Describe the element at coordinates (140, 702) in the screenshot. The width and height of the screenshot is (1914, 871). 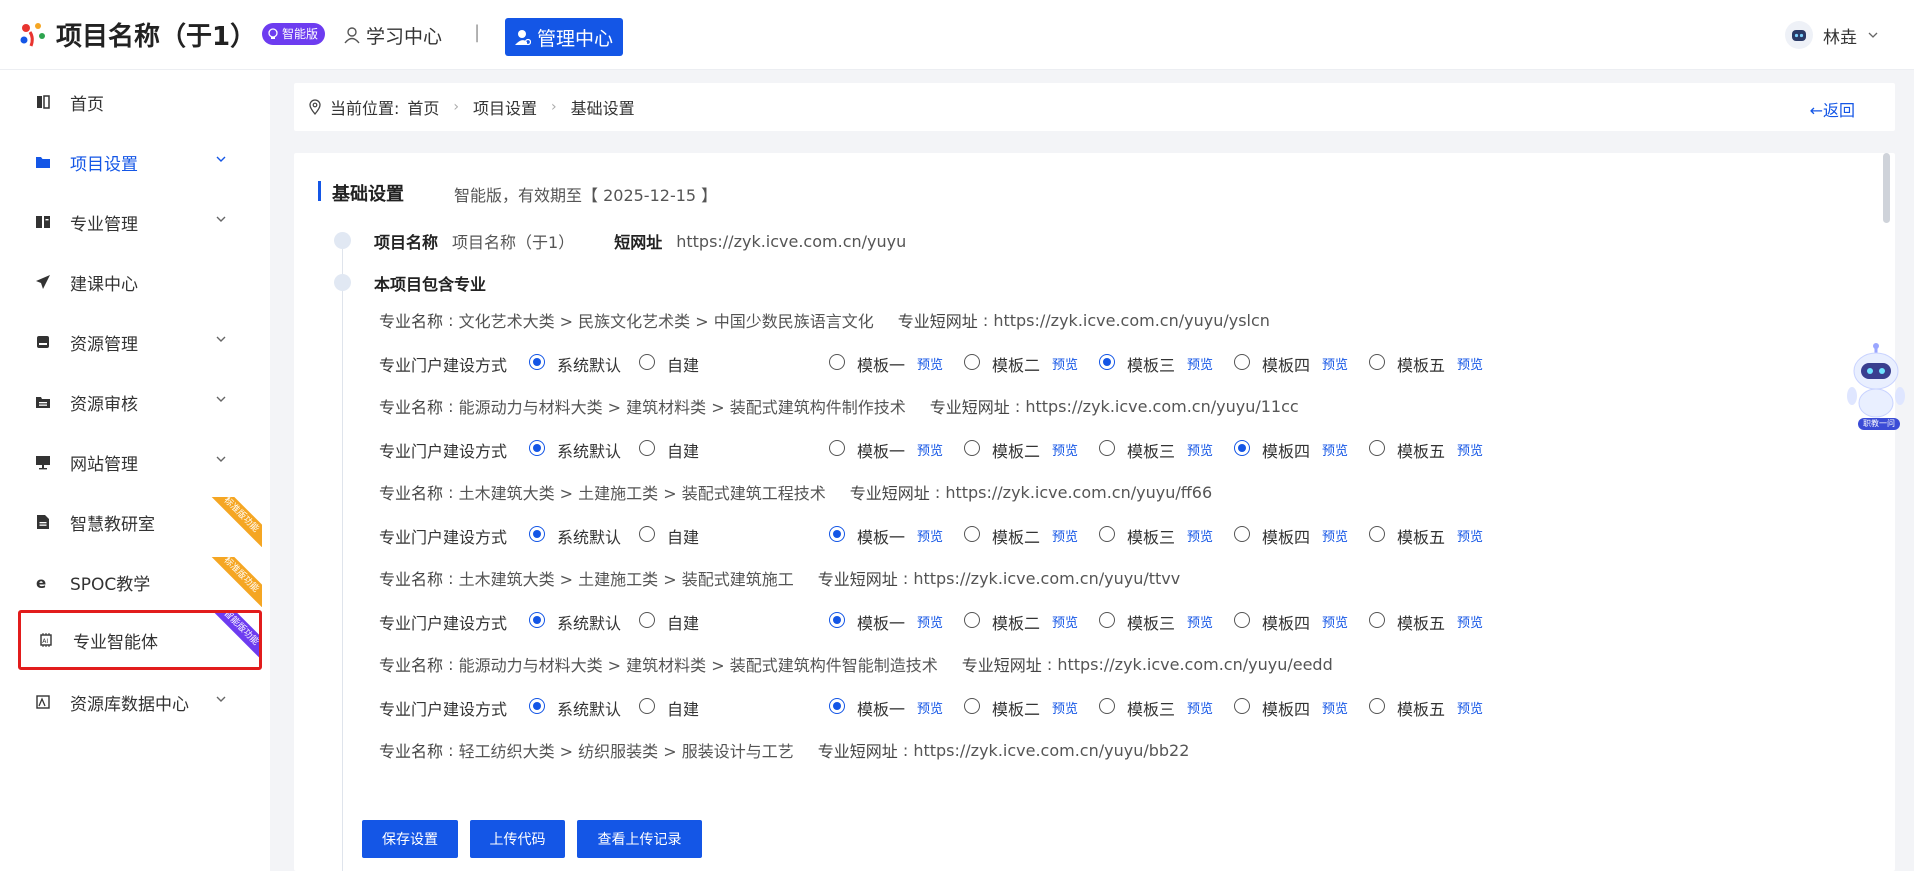
I see `sidebar-item-data-center: 资源库数据中心` at that location.